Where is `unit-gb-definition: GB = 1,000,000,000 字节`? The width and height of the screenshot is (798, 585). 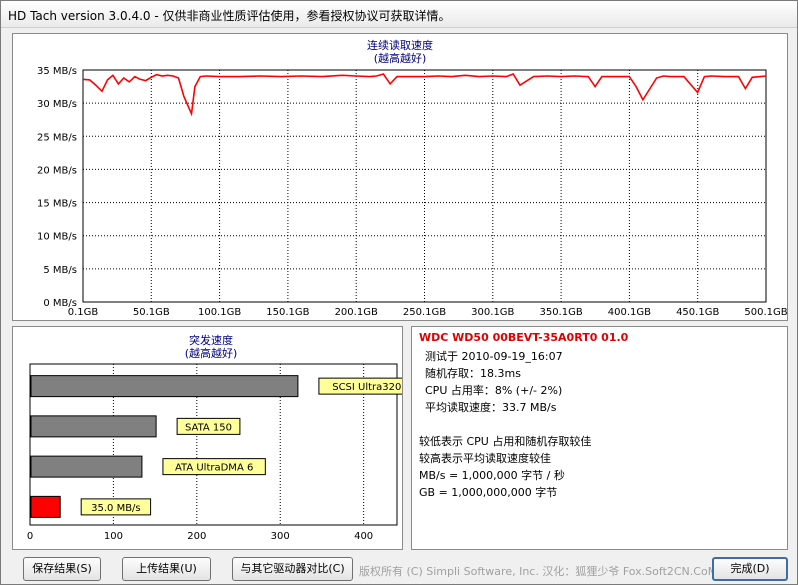 unit-gb-definition: GB = 1,000,000,000 字节 is located at coordinates (488, 492).